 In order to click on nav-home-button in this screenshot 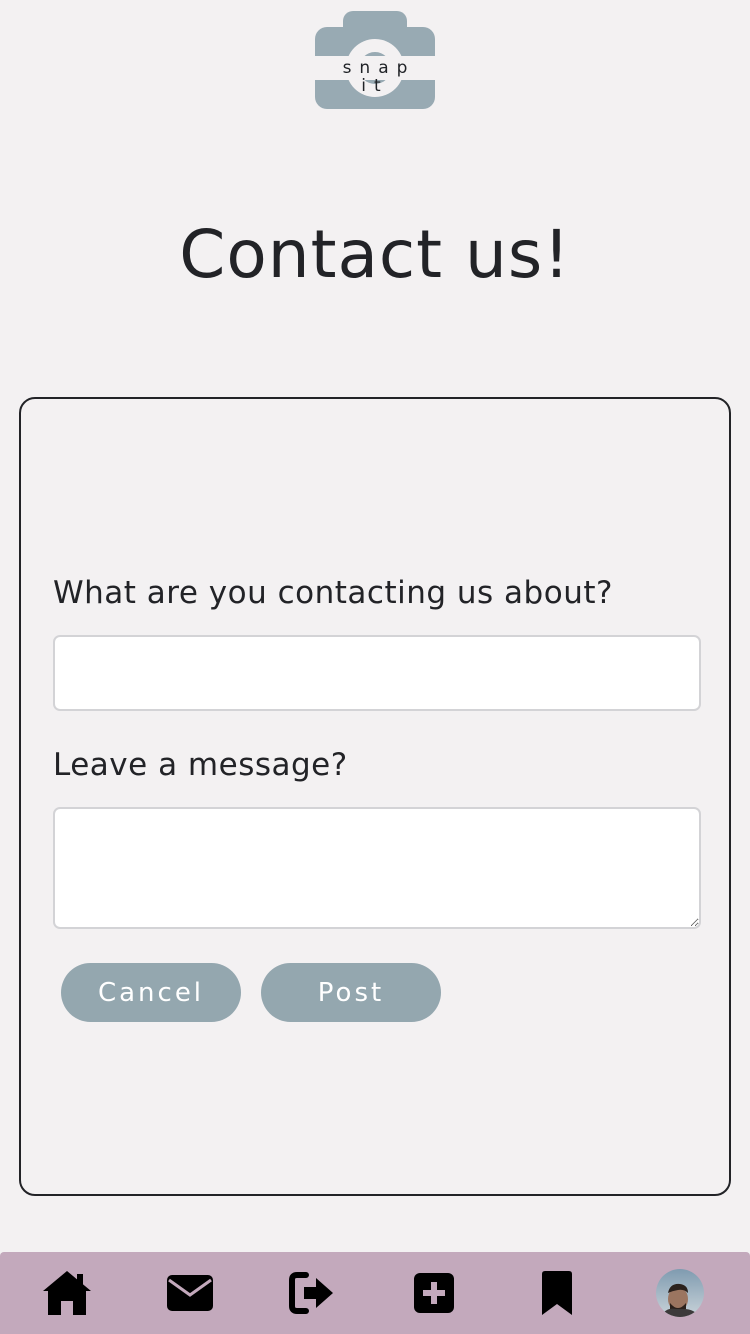, I will do `click(67, 1293)`.